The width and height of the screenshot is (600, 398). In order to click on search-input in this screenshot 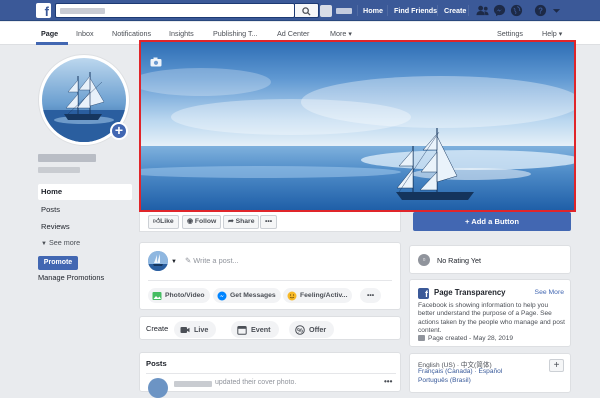, I will do `click(175, 10)`.